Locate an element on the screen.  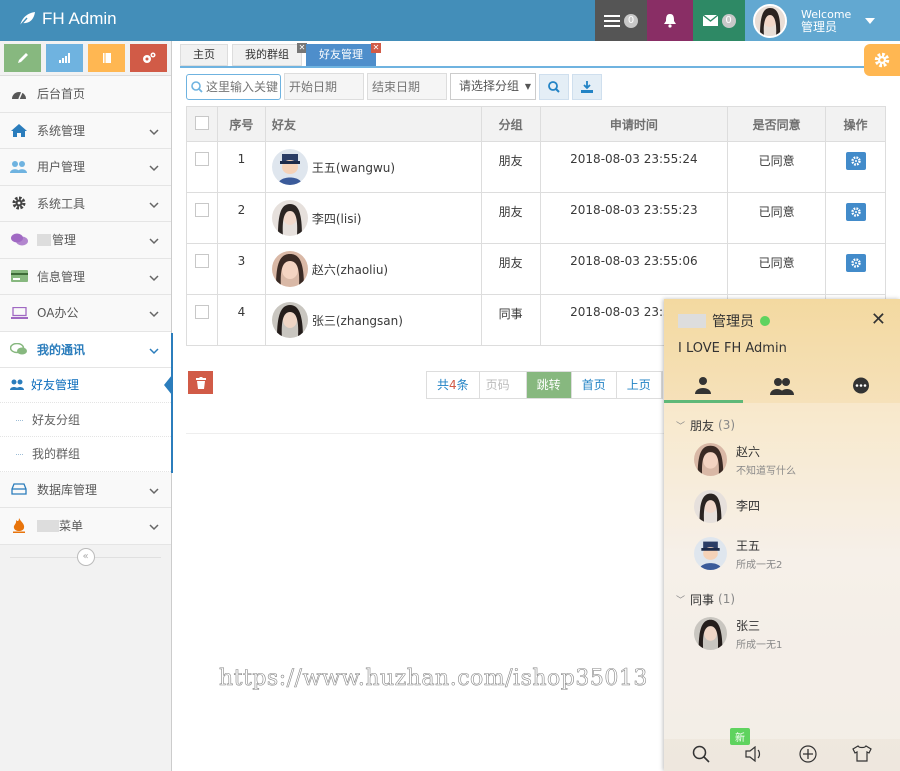
tab-my-groups: 我的群组 ✕ is located at coordinates (269, 54).